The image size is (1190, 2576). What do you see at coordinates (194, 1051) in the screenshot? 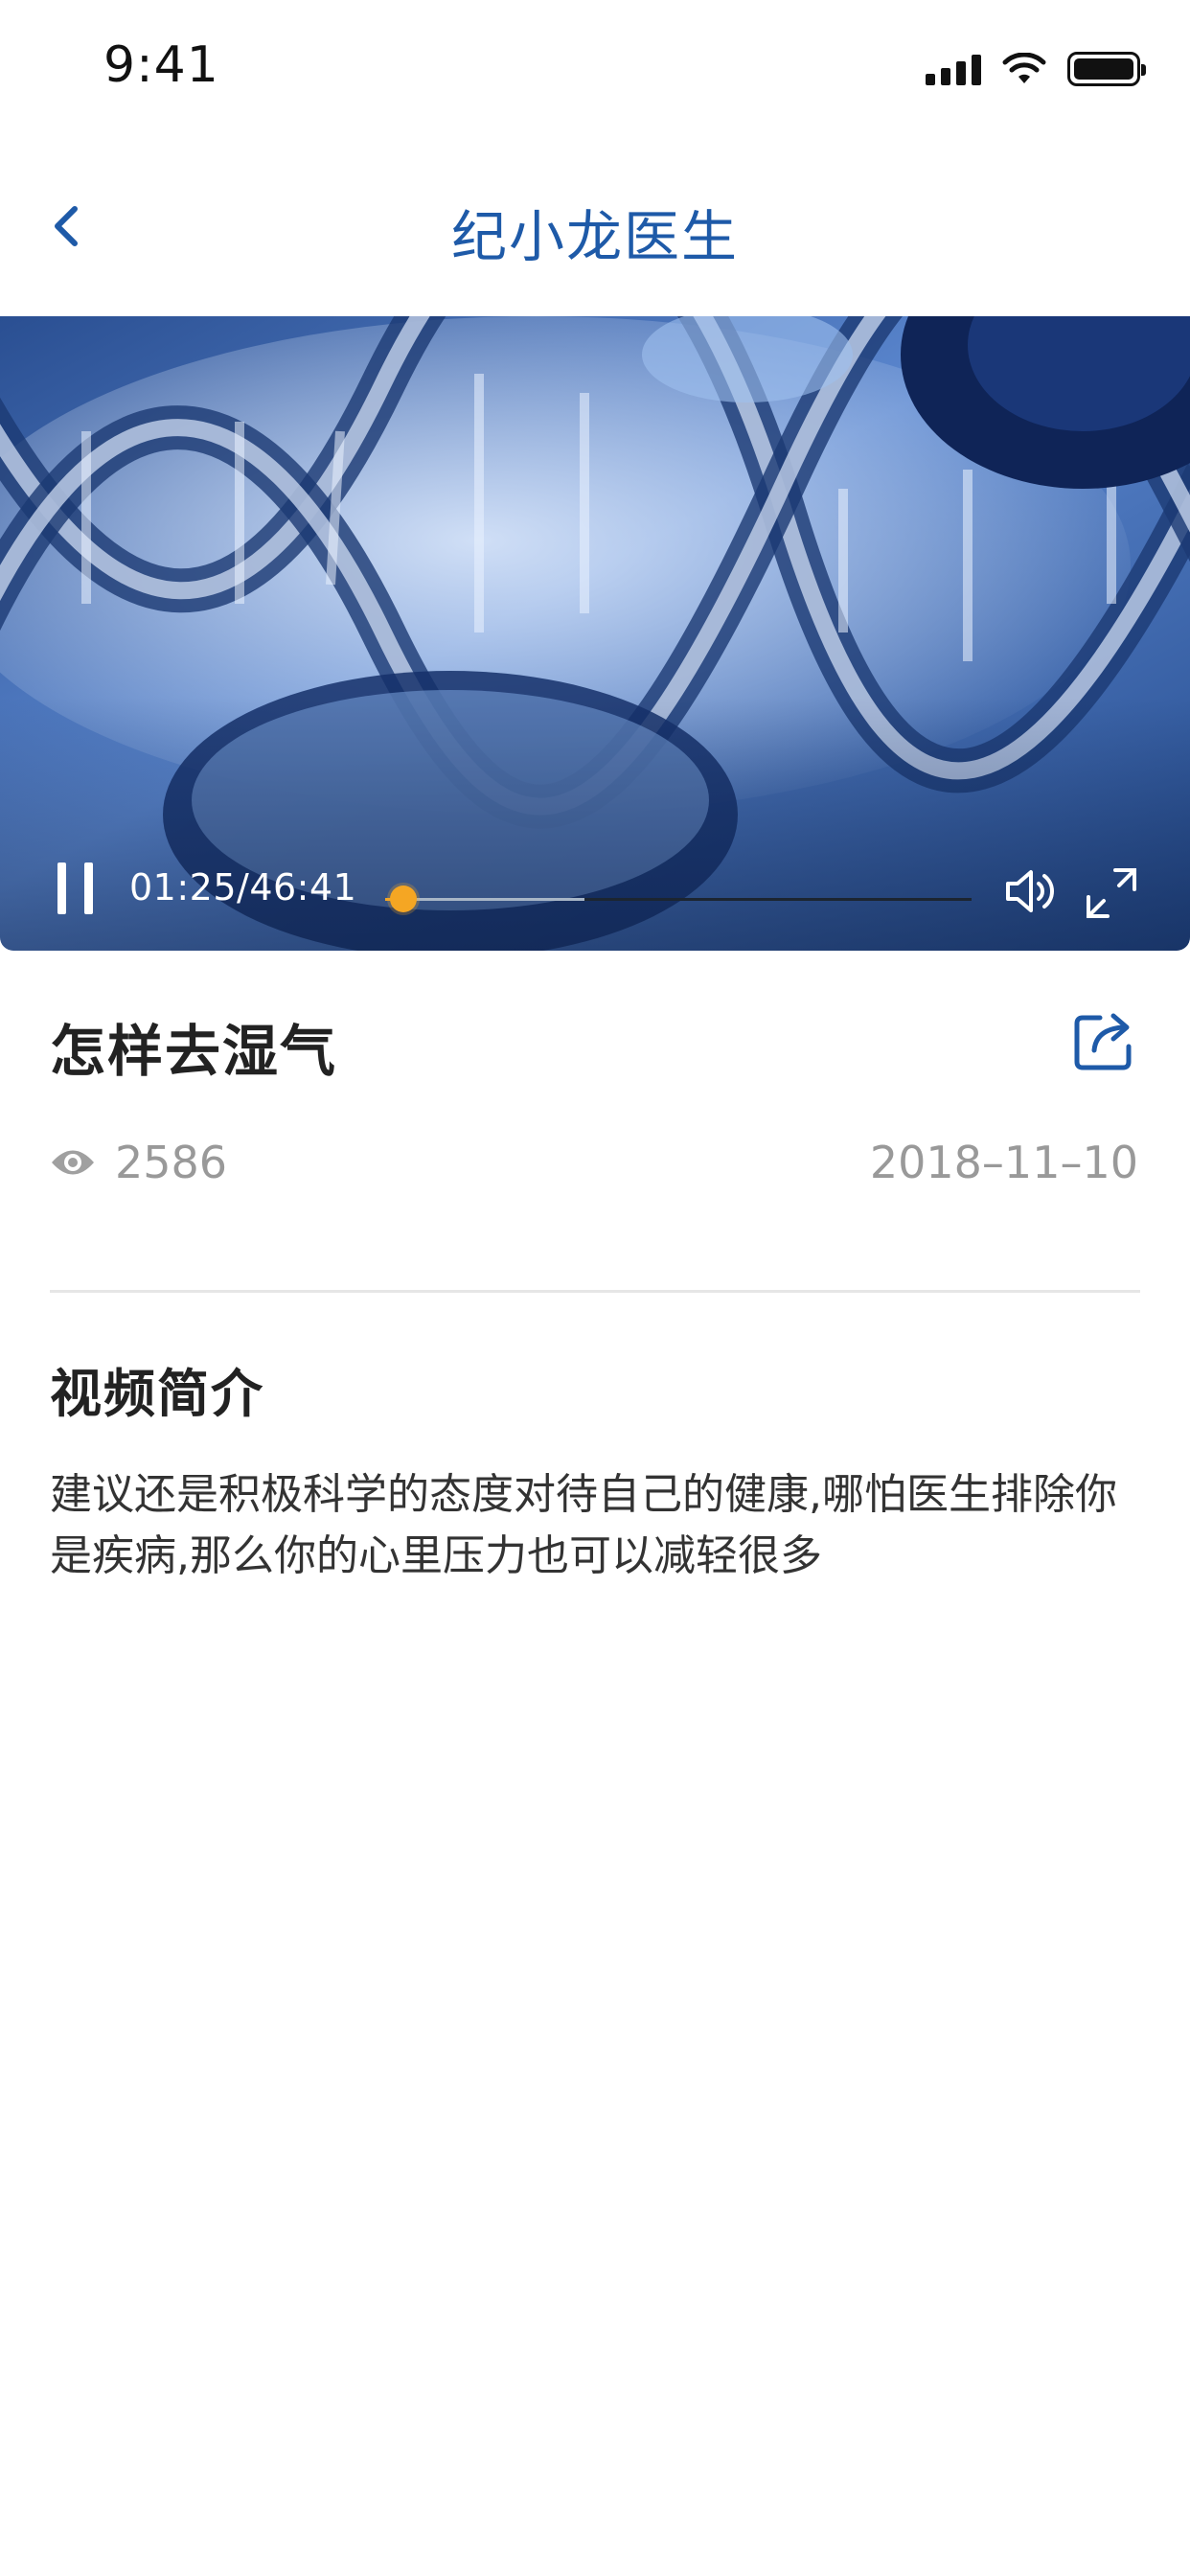
I see `video-title: 怎样去湿气` at bounding box center [194, 1051].